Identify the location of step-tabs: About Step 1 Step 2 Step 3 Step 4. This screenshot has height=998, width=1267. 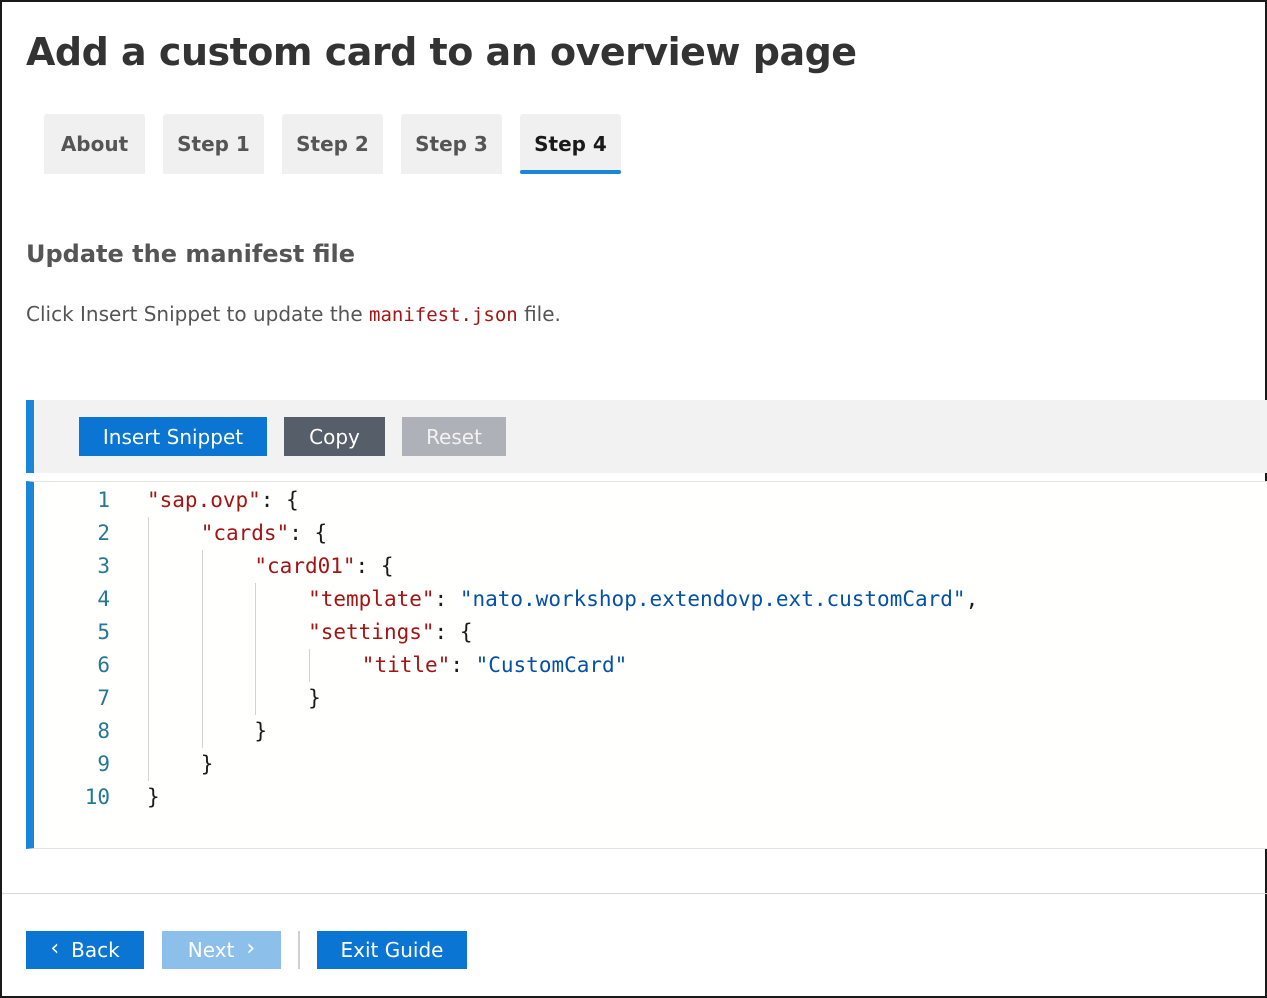
(332, 144).